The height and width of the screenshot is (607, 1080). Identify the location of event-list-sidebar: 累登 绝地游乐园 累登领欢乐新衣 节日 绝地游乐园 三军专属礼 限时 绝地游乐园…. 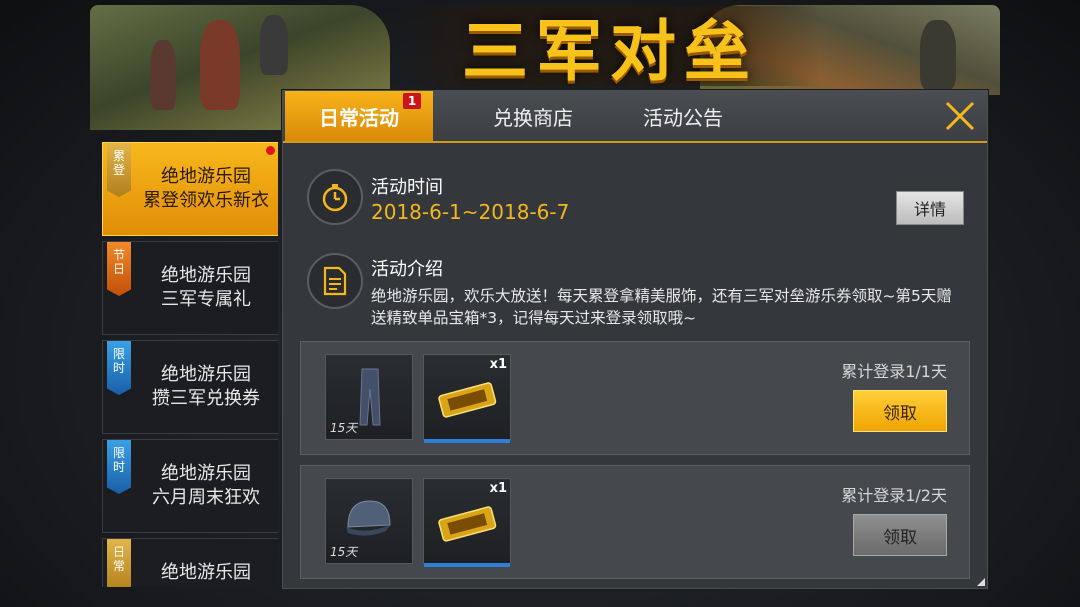
(190, 364).